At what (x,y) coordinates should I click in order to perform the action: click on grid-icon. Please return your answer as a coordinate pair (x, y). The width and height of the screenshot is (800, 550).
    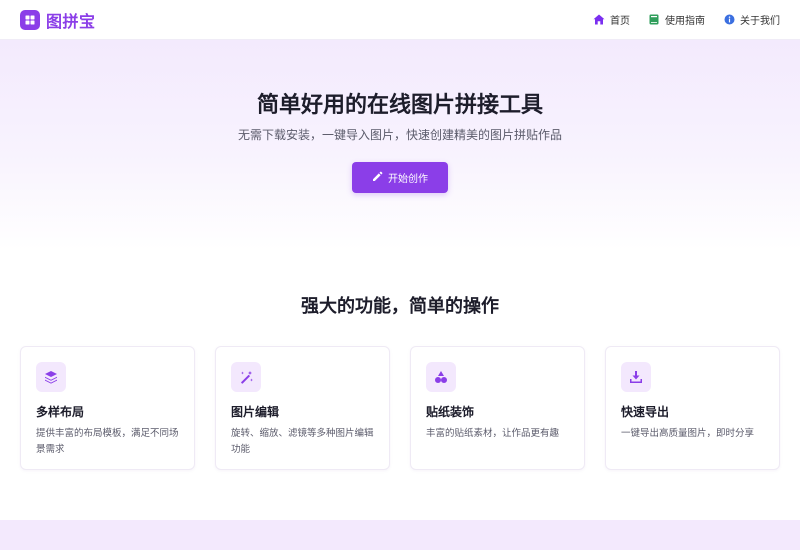
    Looking at the image, I should click on (30, 19).